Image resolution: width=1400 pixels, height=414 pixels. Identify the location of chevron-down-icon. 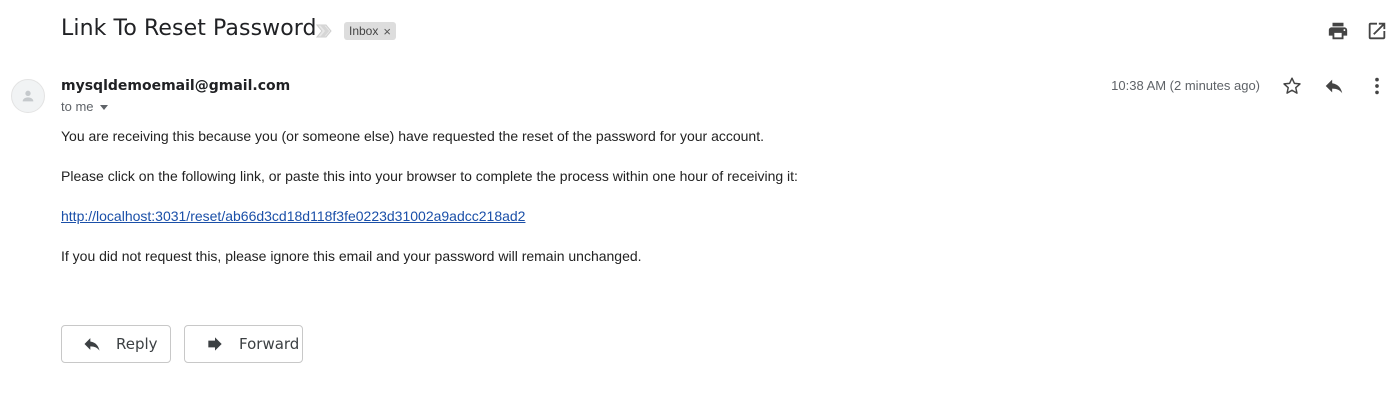
(103, 107).